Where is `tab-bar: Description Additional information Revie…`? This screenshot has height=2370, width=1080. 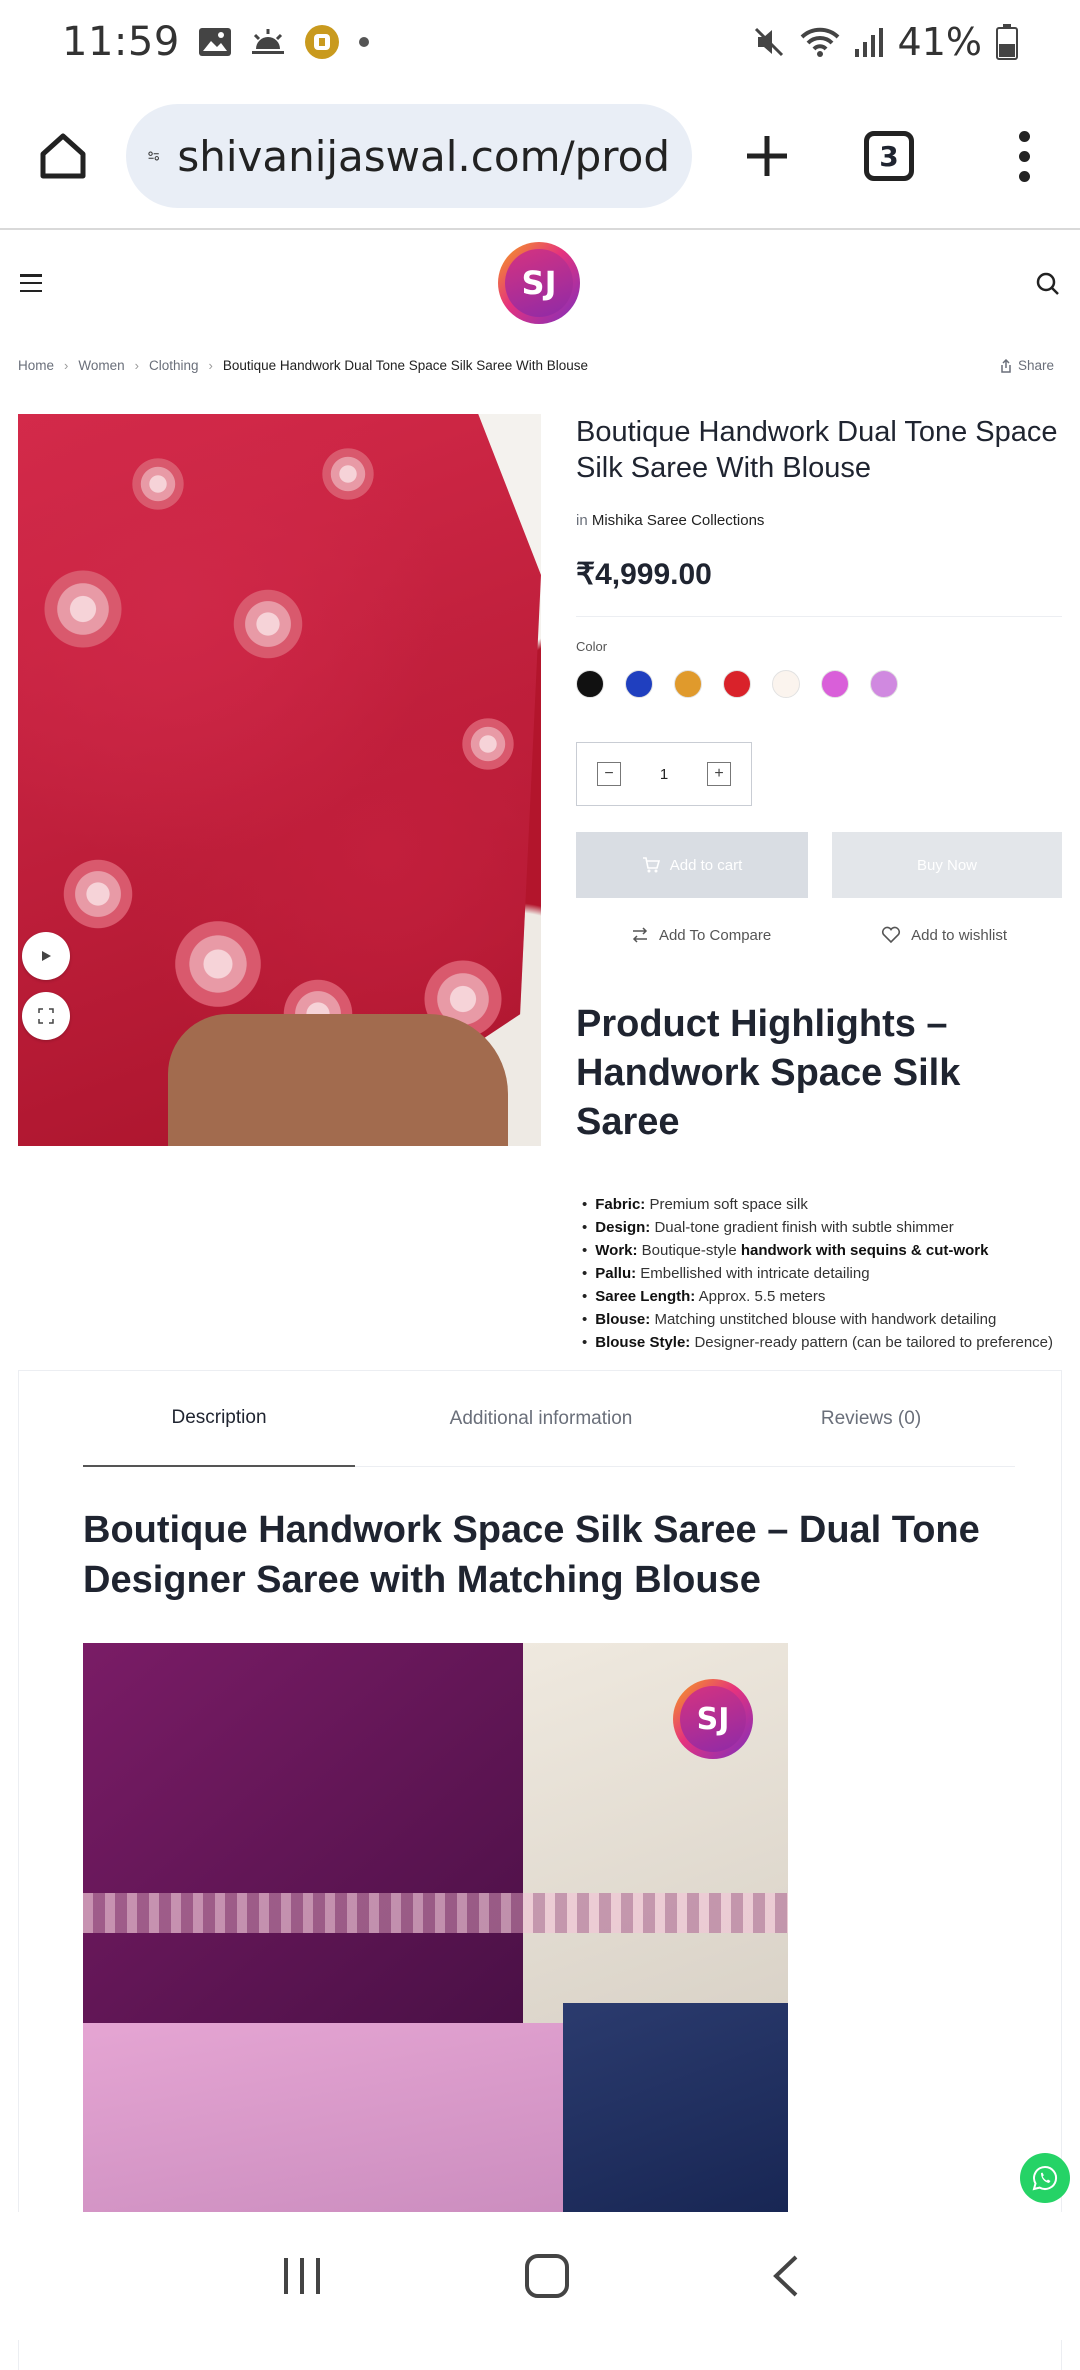
tab-bar: Description Additional information Revie… is located at coordinates (549, 1419).